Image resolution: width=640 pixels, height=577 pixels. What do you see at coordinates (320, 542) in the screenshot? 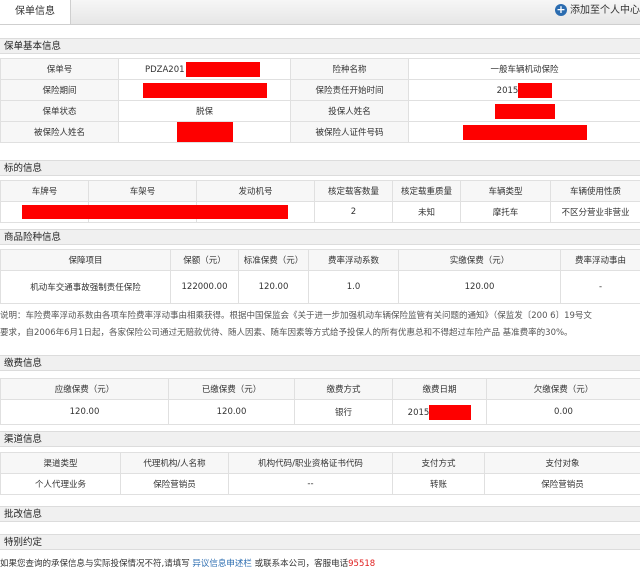
I see `section-special-terms-title: 特别约定` at bounding box center [320, 542].